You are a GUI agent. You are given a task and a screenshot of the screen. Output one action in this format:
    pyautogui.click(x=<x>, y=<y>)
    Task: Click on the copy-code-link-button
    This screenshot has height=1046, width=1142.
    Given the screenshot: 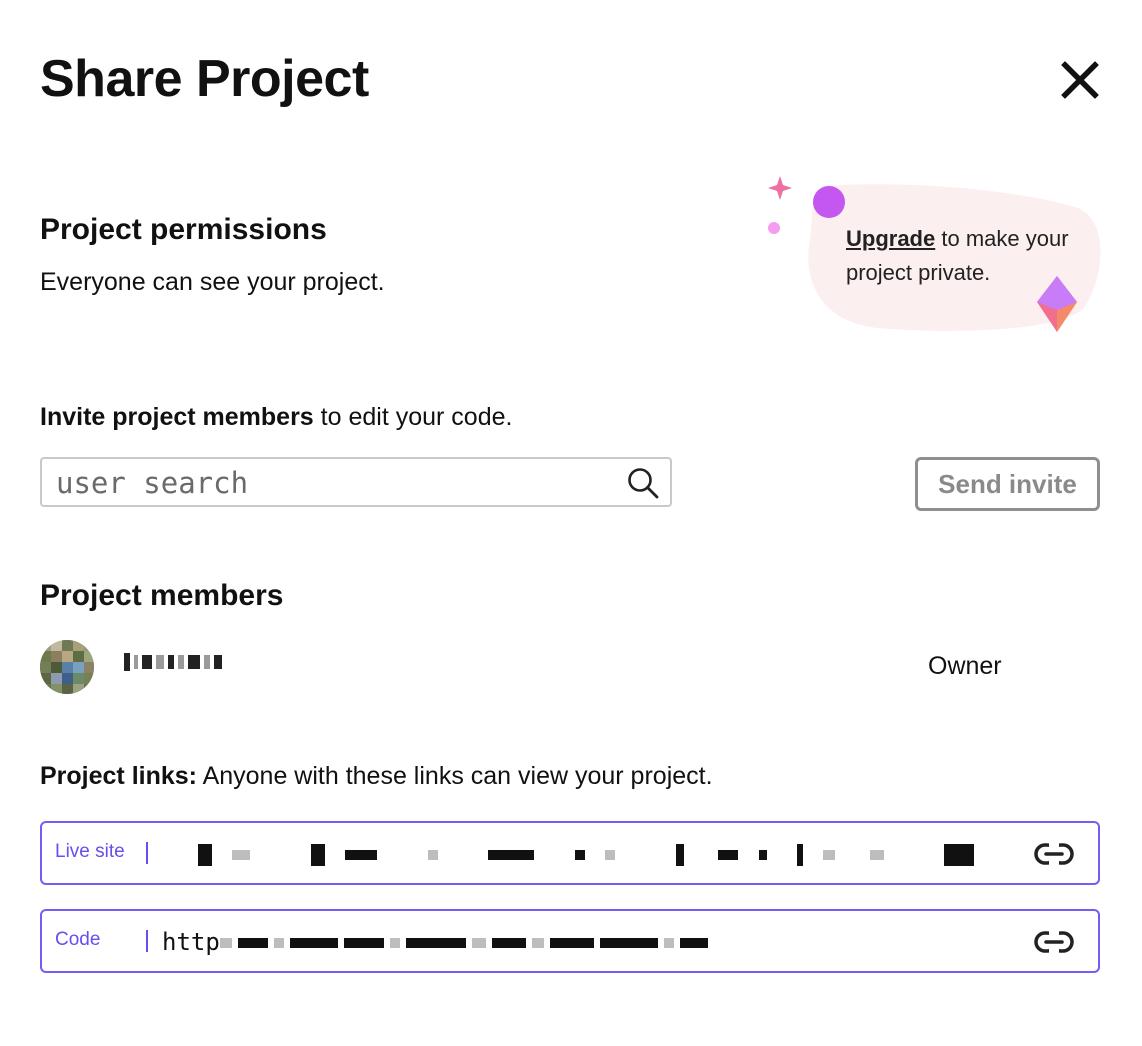 What is the action you would take?
    pyautogui.click(x=1054, y=942)
    